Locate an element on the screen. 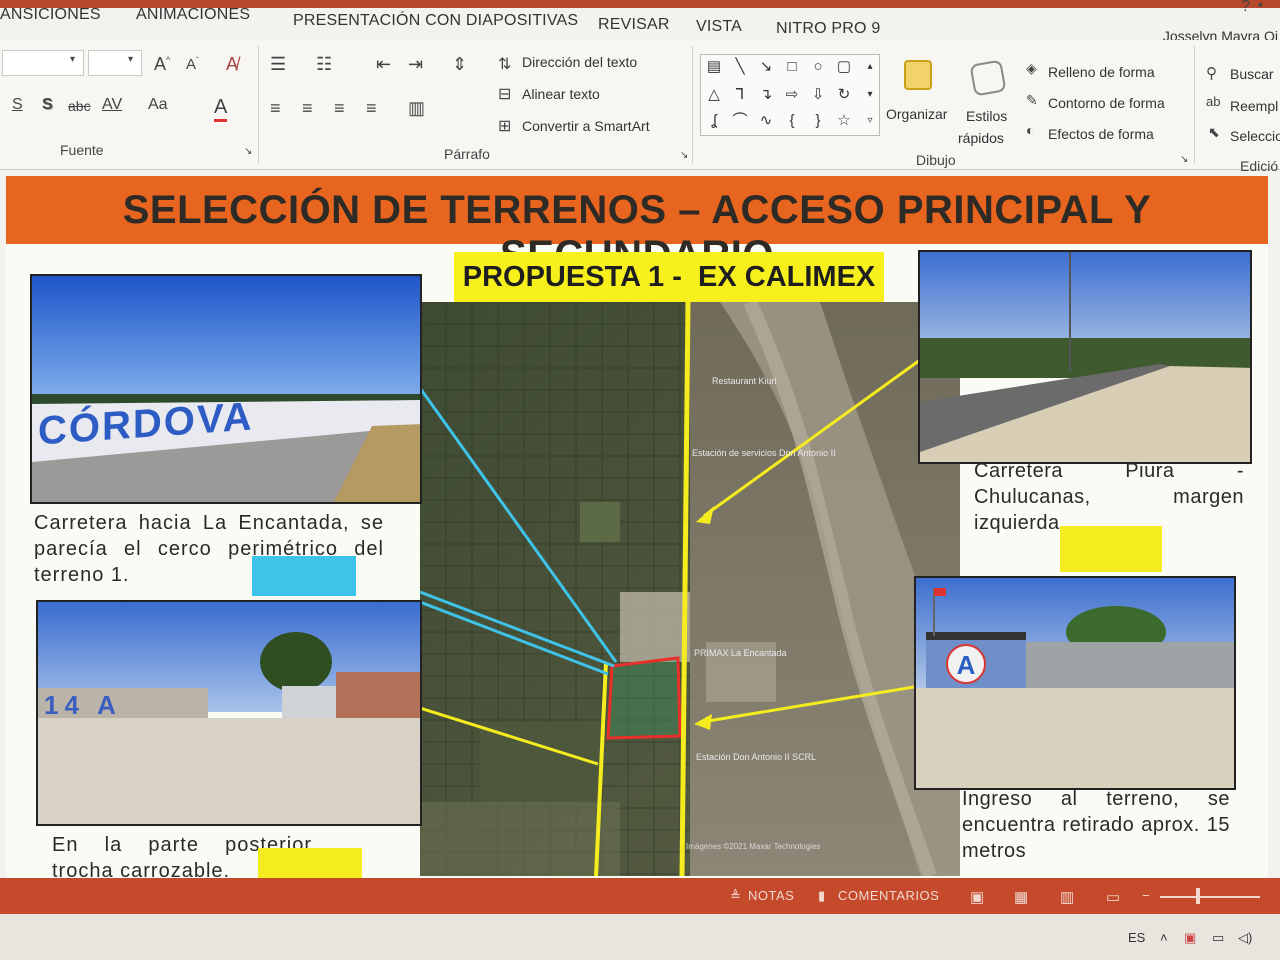 This screenshot has height=960, width=1280. tab-transiciones: ANSICIONES is located at coordinates (50, 15).